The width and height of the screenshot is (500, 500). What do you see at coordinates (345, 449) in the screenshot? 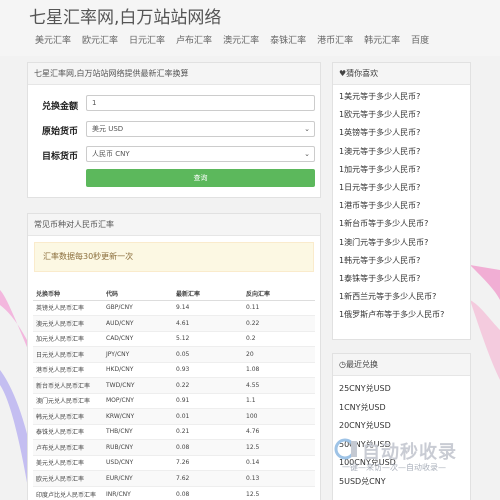
I see `watermark-logo-icon` at bounding box center [345, 449].